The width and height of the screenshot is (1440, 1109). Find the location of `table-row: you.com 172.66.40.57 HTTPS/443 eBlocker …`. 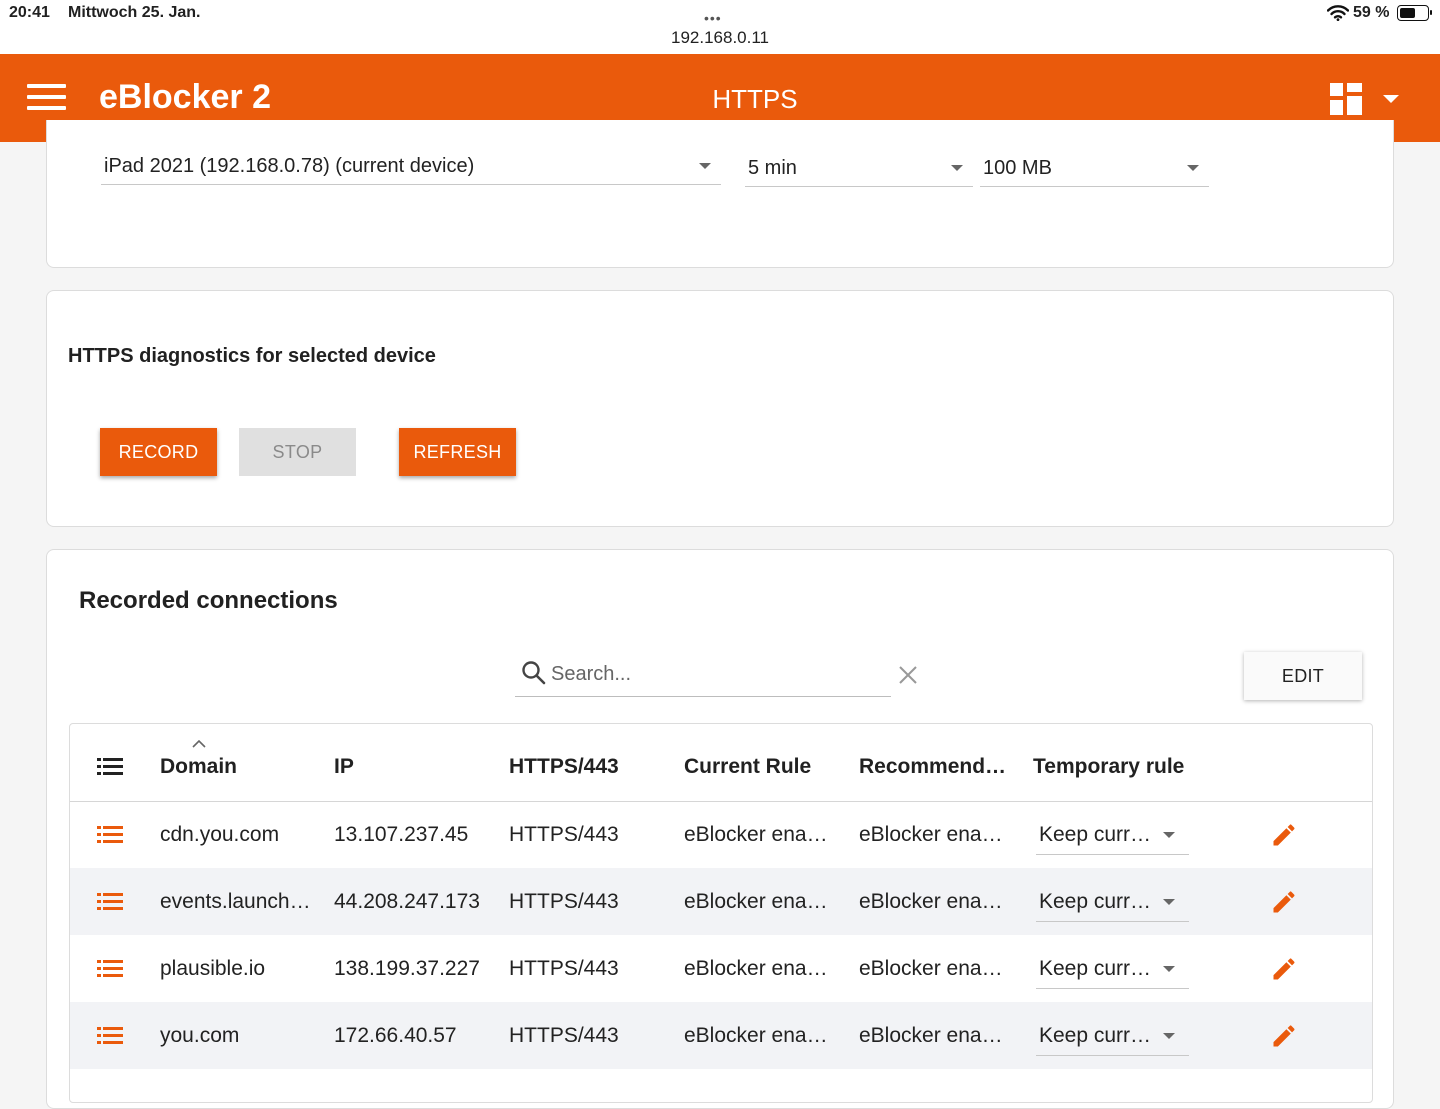

table-row: you.com 172.66.40.57 HTTPS/443 eBlocker … is located at coordinates (721, 1035).